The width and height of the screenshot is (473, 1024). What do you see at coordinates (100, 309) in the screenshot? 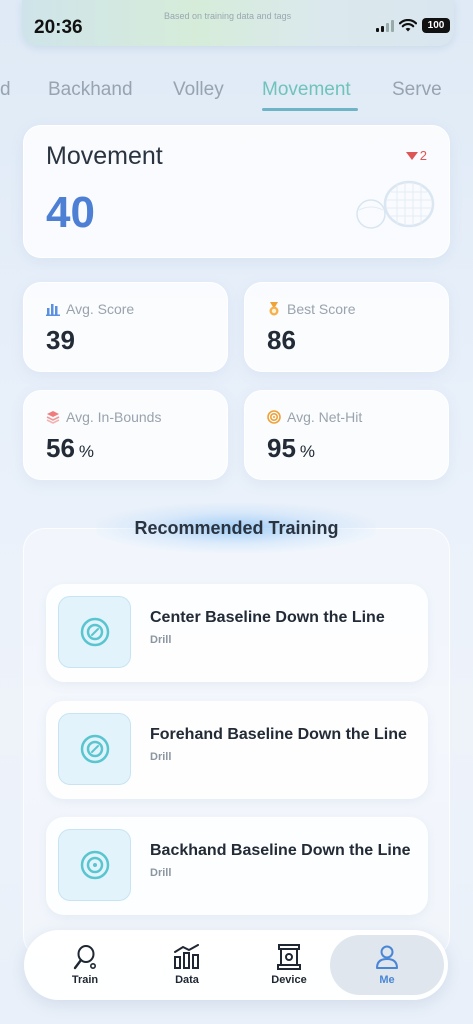
I see `stat-label: Avg. Score` at bounding box center [100, 309].